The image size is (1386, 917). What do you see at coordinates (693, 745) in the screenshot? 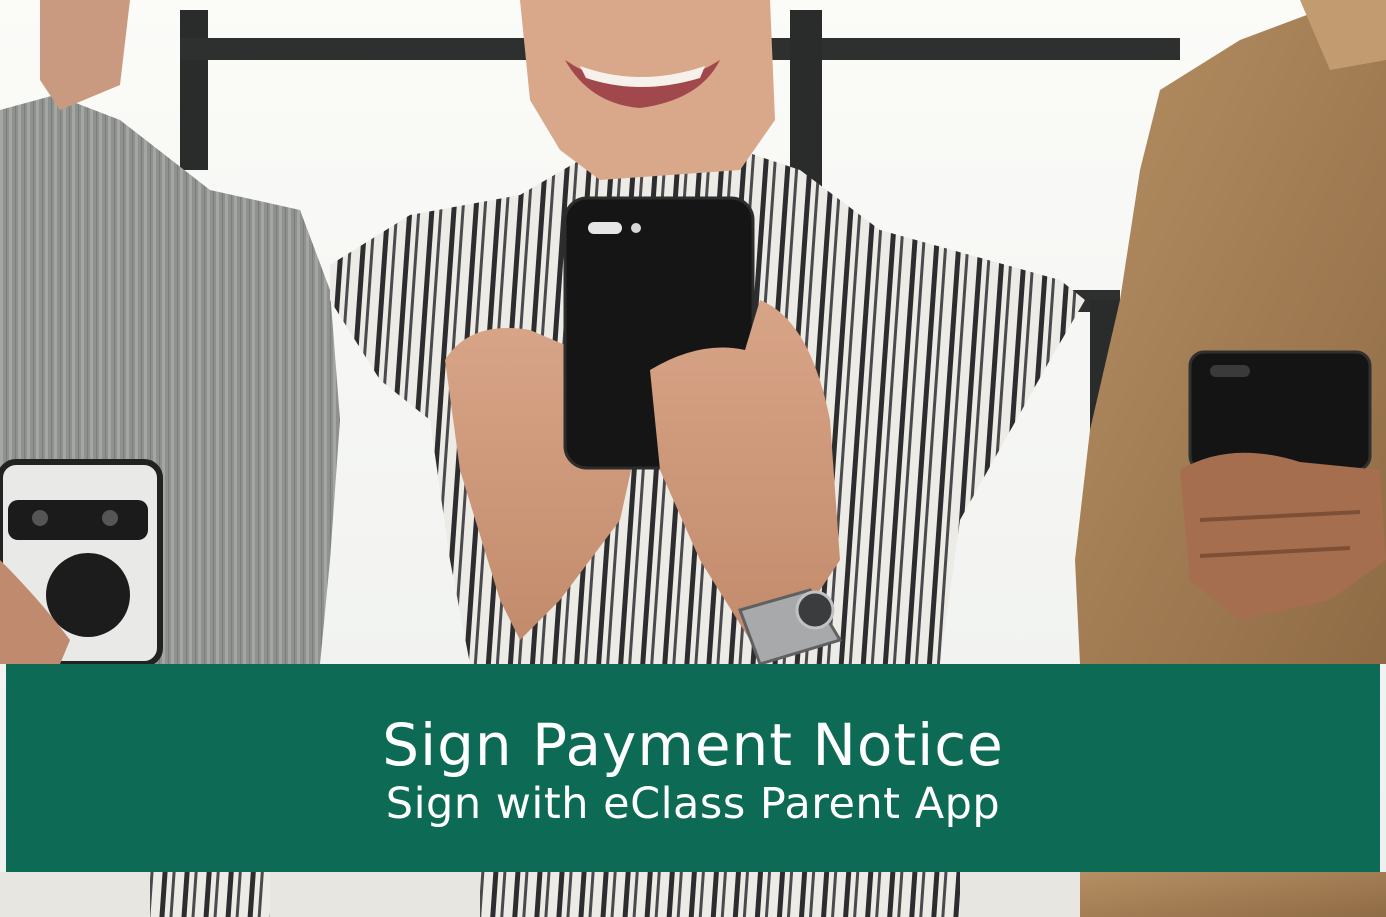
I see `banner-title: Sign Payment Notice` at bounding box center [693, 745].